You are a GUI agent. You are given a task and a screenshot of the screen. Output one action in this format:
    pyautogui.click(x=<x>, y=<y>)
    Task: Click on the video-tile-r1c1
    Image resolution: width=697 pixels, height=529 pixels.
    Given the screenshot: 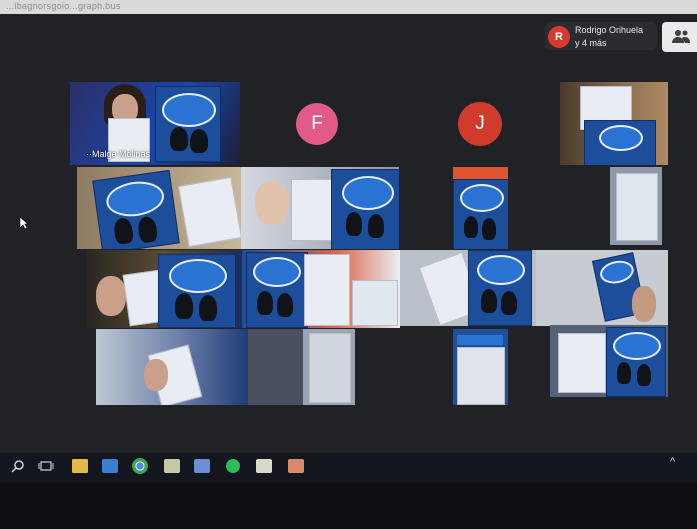 What is the action you would take?
    pyautogui.click(x=320, y=208)
    